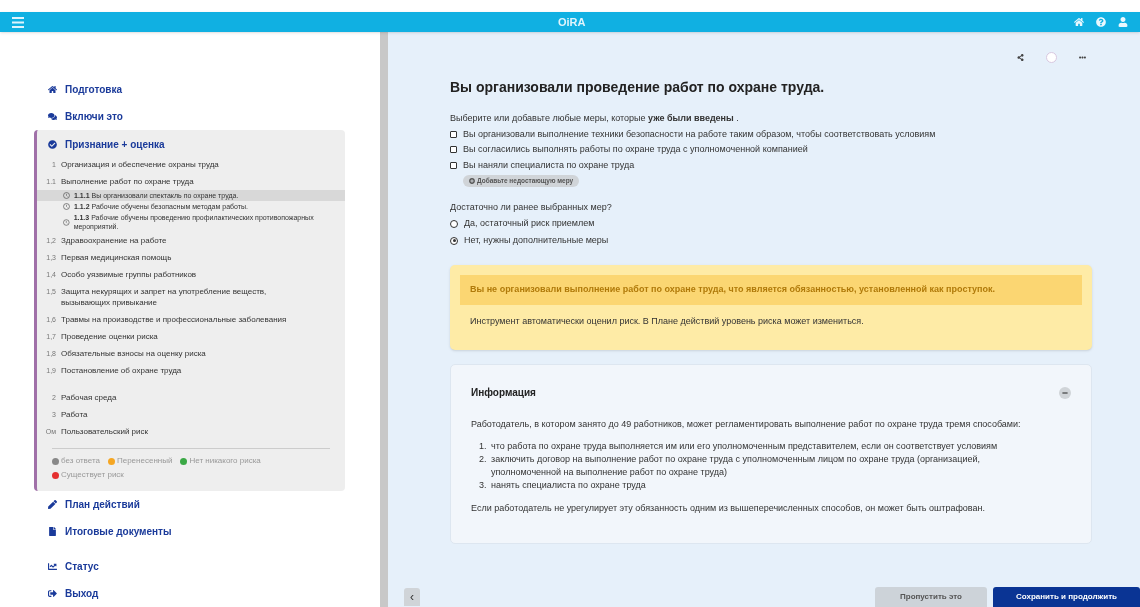 The height and width of the screenshot is (607, 1140). I want to click on info-text: Если работодатель не урегулирует эту обязанность одним из вышеперечисленных способов, он может быть оштрафован., so click(728, 508).